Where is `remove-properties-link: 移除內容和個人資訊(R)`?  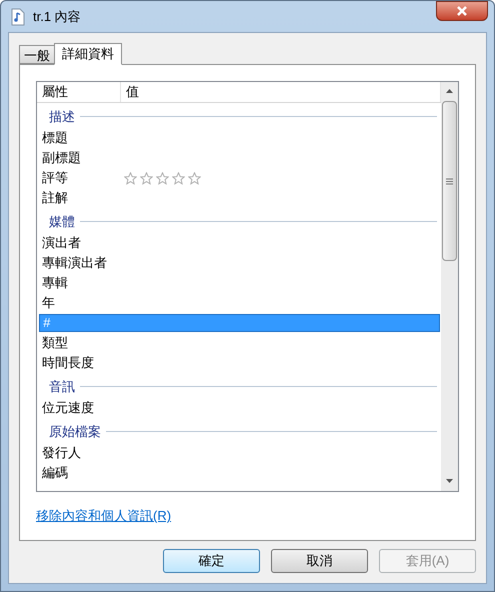 remove-properties-link: 移除內容和個人資訊(R) is located at coordinates (104, 515).